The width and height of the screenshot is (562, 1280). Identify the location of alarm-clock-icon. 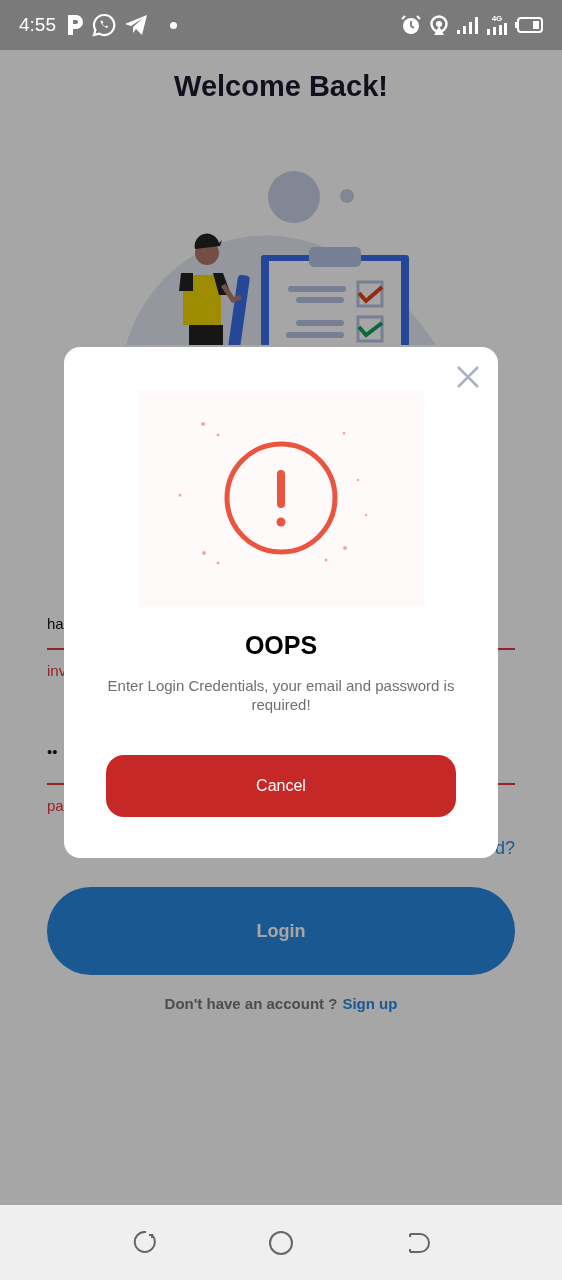
(411, 25).